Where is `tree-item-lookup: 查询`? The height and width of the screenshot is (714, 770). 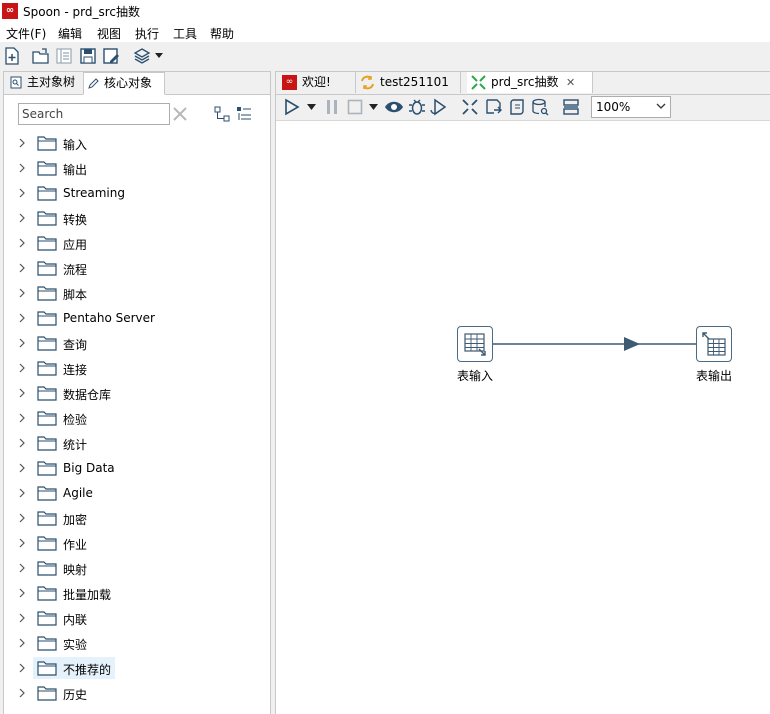 tree-item-lookup: 查询 is located at coordinates (137, 343).